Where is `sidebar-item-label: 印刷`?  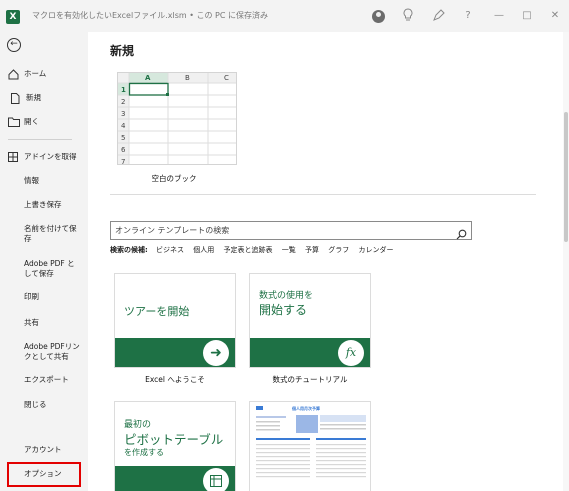 sidebar-item-label: 印刷 is located at coordinates (31, 296).